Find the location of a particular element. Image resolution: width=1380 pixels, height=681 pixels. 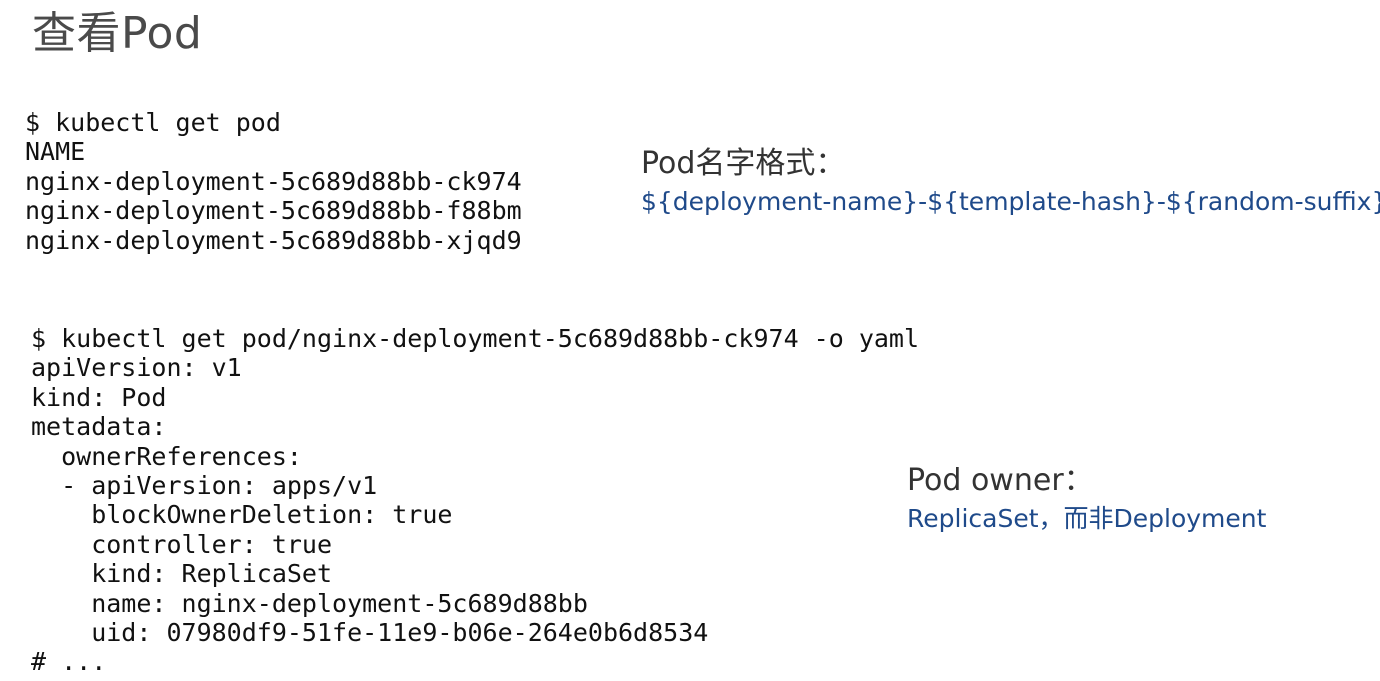

code-line: metadata: is located at coordinates (99, 427).